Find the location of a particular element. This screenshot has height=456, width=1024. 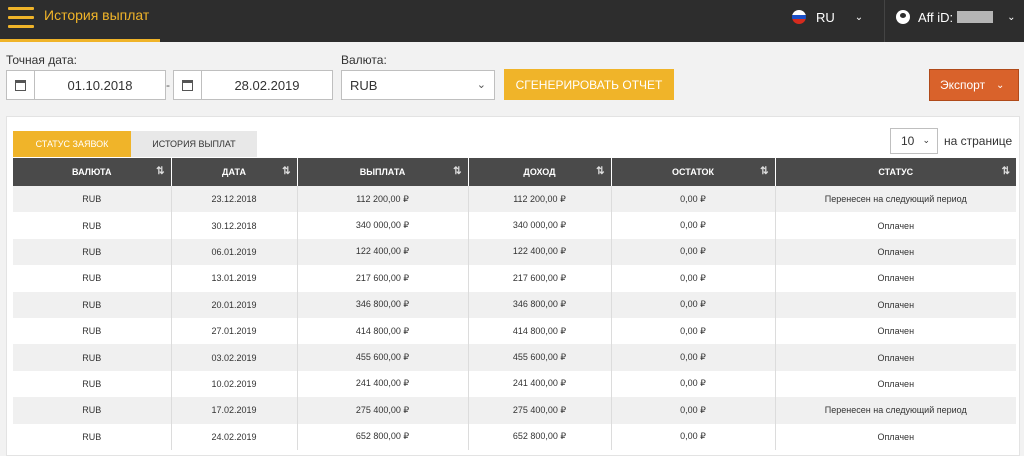

aff-id-redacted is located at coordinates (975, 17).